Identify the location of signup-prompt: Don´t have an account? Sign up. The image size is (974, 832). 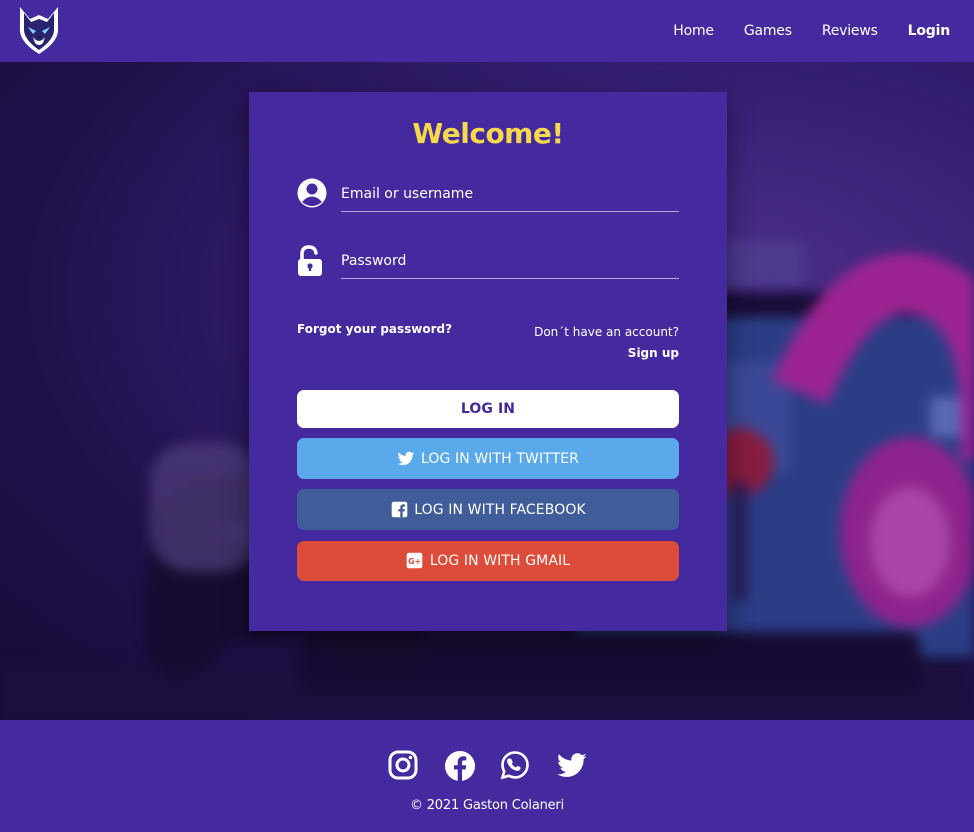
(606, 343).